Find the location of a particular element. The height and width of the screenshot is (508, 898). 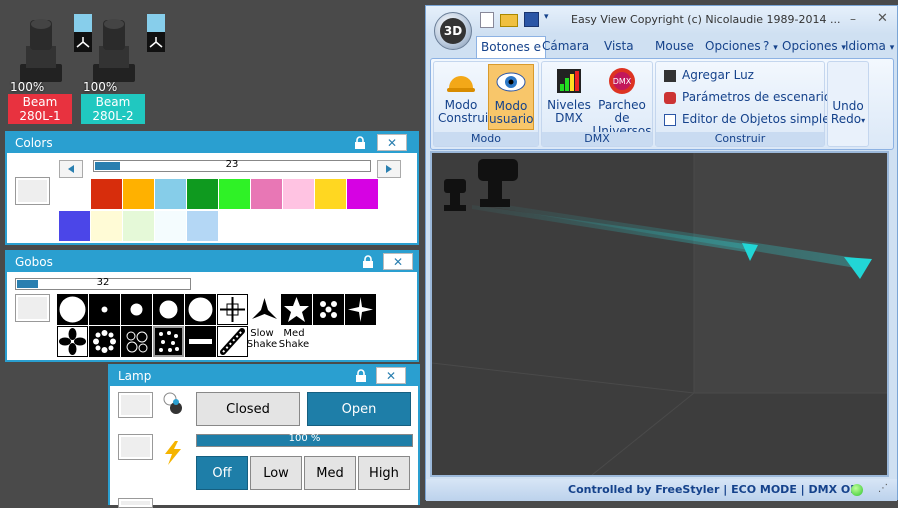

dimmer-slider: 100 % is located at coordinates (304, 440).